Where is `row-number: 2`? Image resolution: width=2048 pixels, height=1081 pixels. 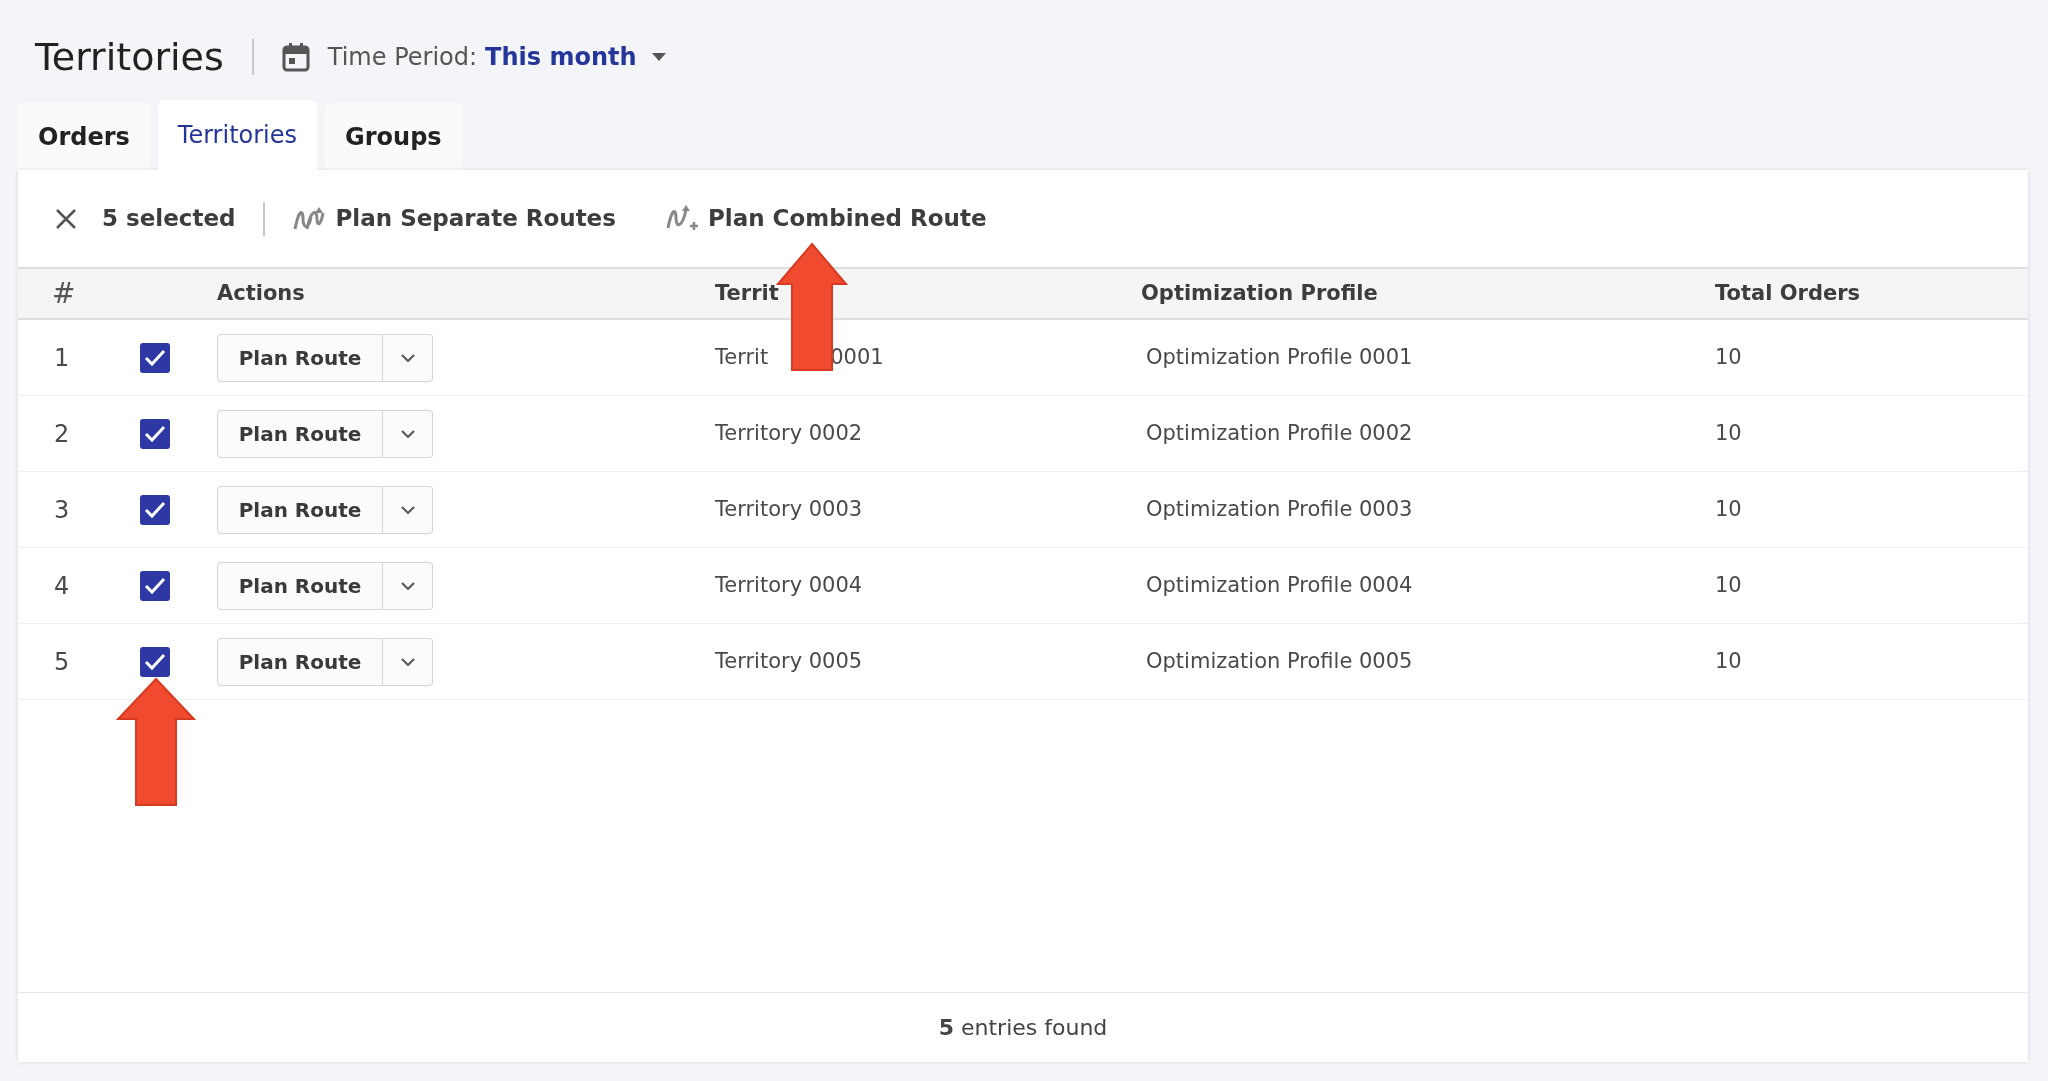
row-number: 2 is located at coordinates (62, 433).